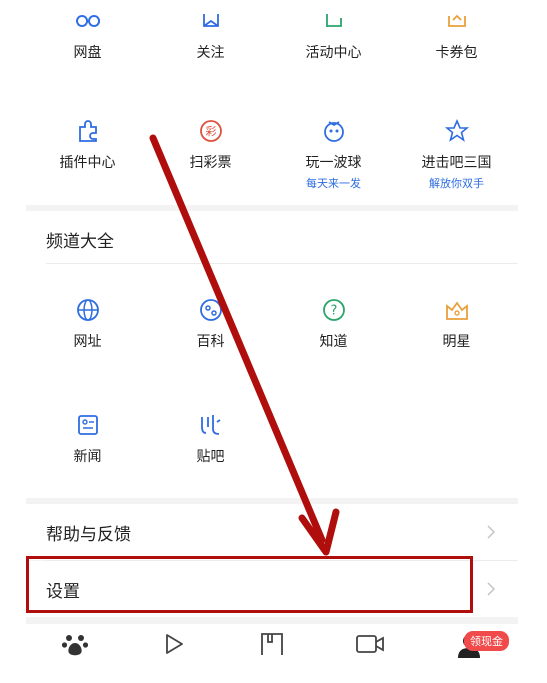 This screenshot has height=683, width=547. I want to click on tab-video, so click(370, 653).